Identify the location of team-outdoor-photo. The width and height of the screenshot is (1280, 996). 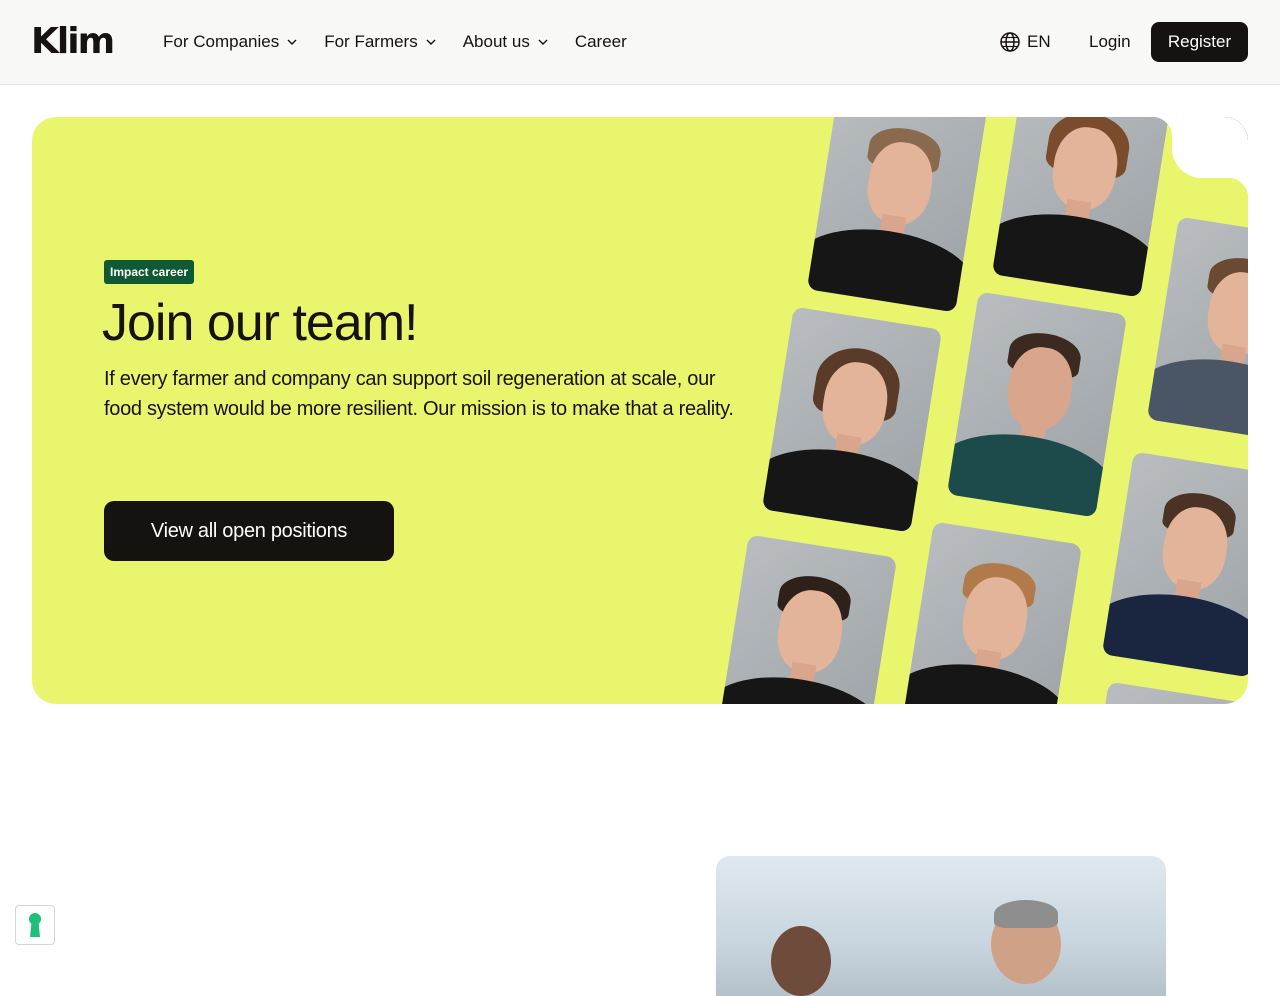
(941, 926).